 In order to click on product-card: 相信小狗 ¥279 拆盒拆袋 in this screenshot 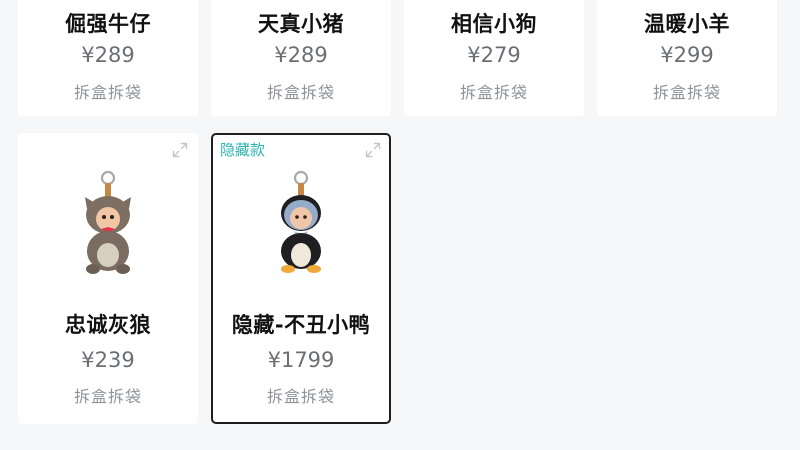, I will do `click(494, 58)`.